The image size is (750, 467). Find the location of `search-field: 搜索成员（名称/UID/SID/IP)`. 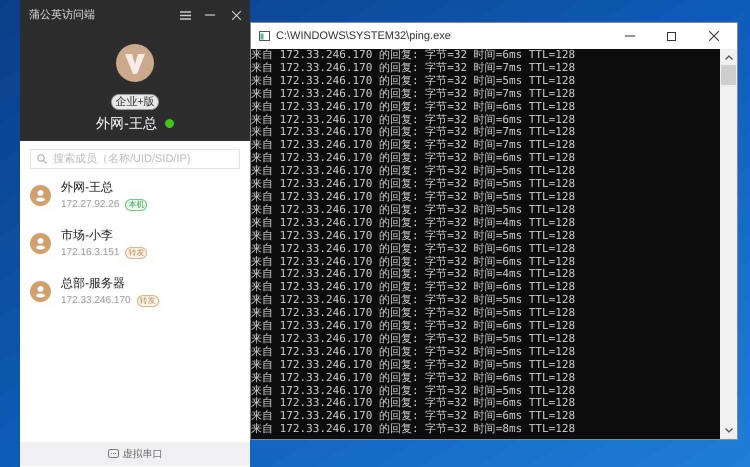

search-field: 搜索成员（名称/UID/SID/IP) is located at coordinates (135, 159).